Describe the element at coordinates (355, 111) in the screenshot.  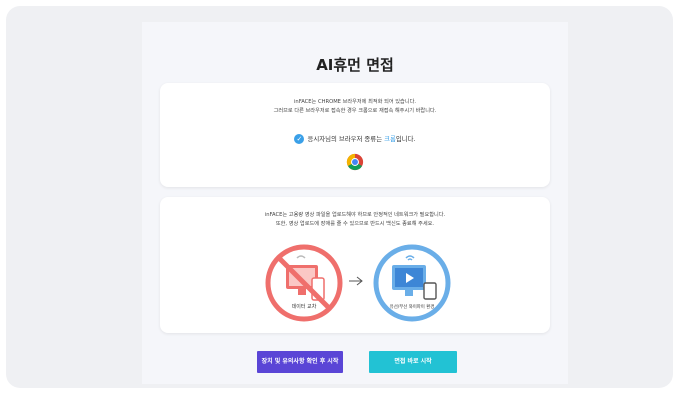
I see `browser-info-line-2: 그러므로 다른 브라우저로 접속한 경우 크롬으로 재접속 해주시기 바랍니다.` at that location.